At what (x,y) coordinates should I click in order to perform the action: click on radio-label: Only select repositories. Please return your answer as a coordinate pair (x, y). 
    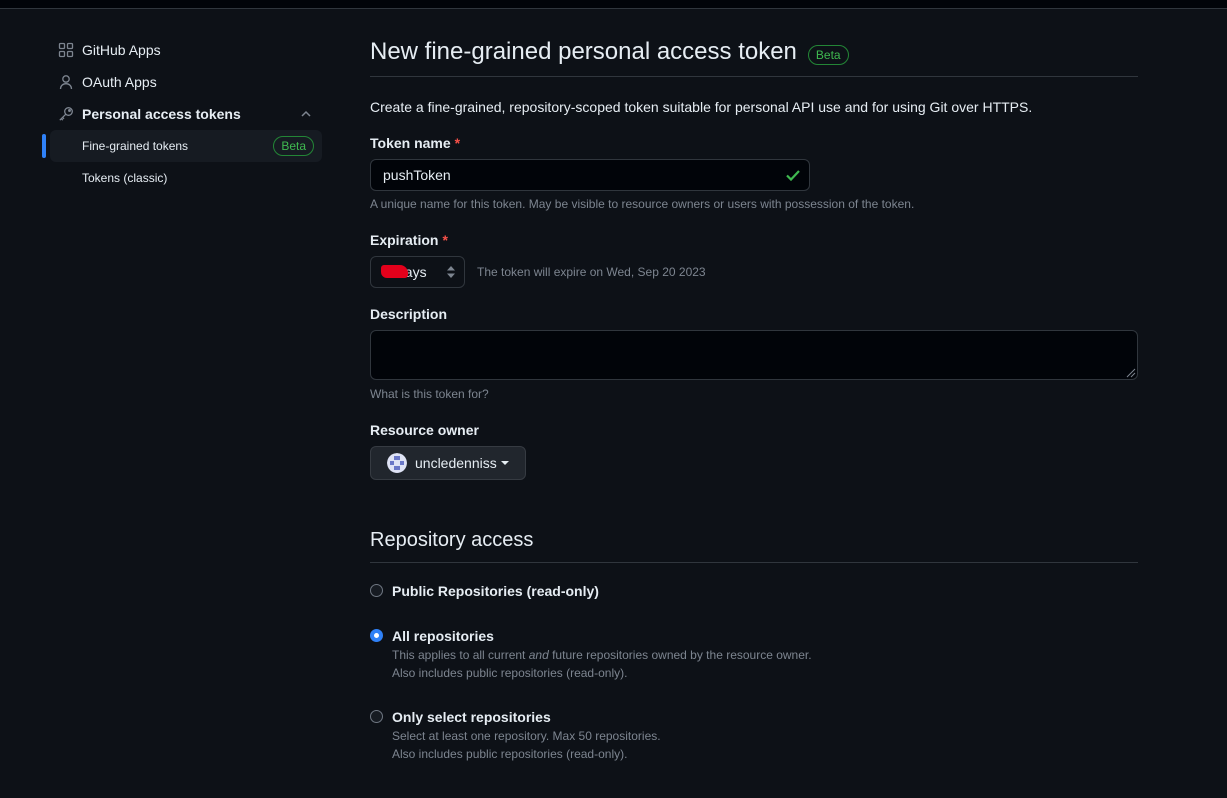
    Looking at the image, I should click on (471, 717).